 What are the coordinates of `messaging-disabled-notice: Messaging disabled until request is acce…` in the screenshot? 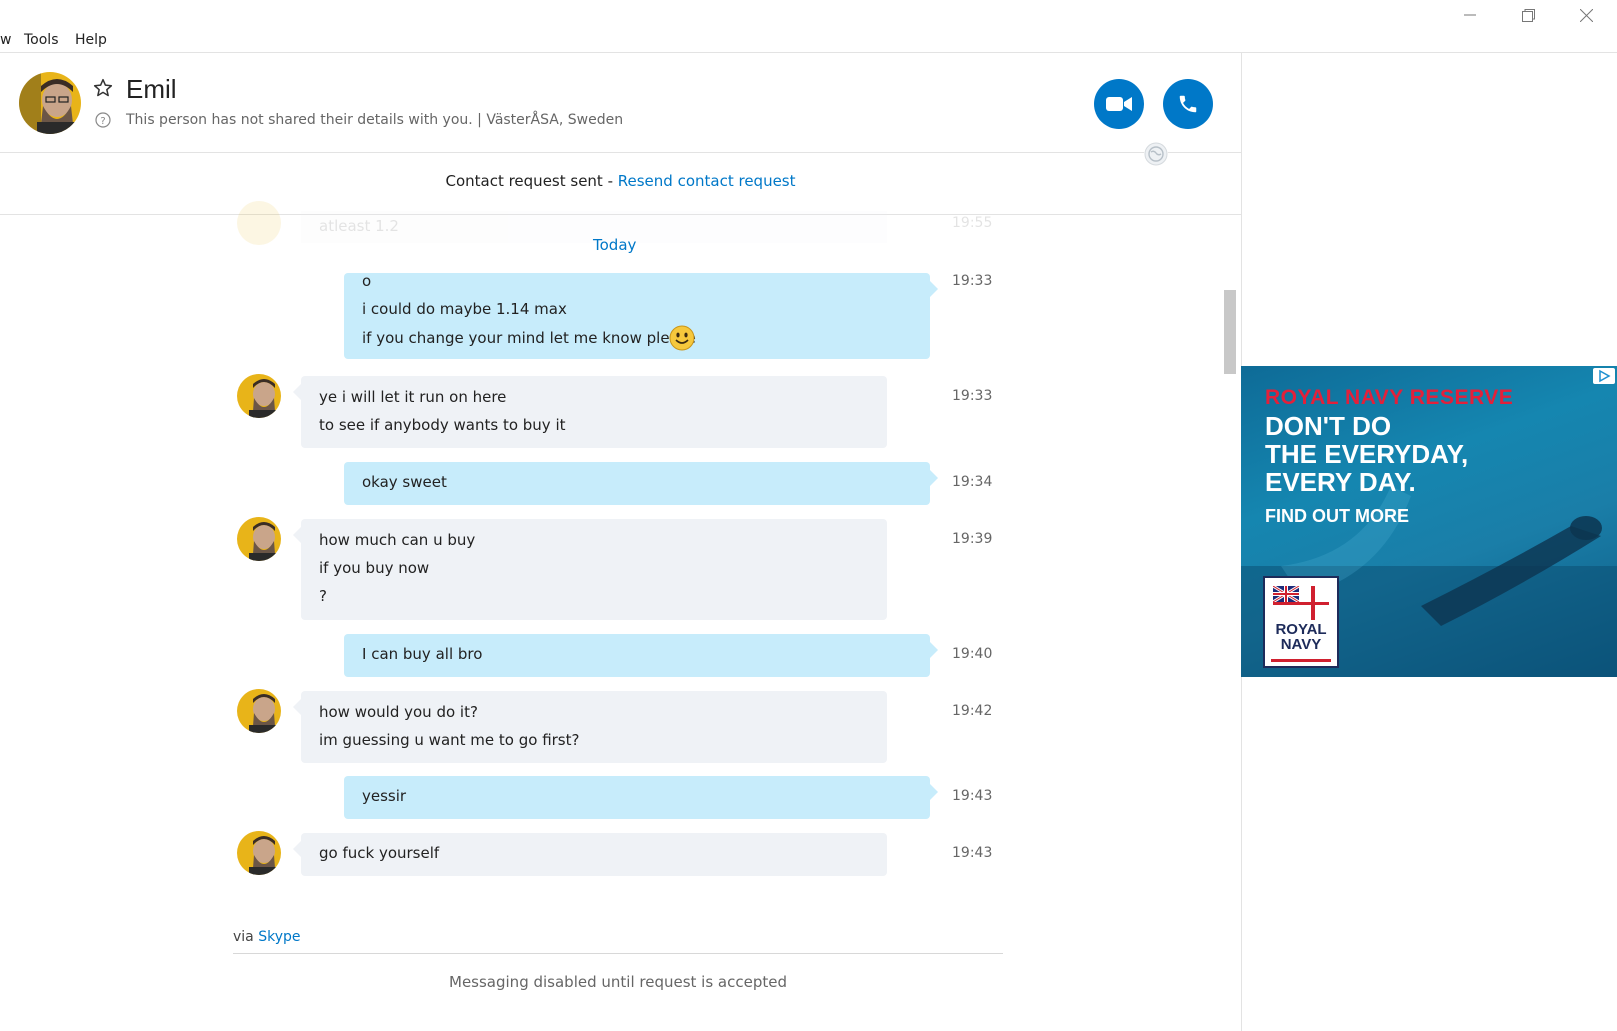 It's located at (618, 982).